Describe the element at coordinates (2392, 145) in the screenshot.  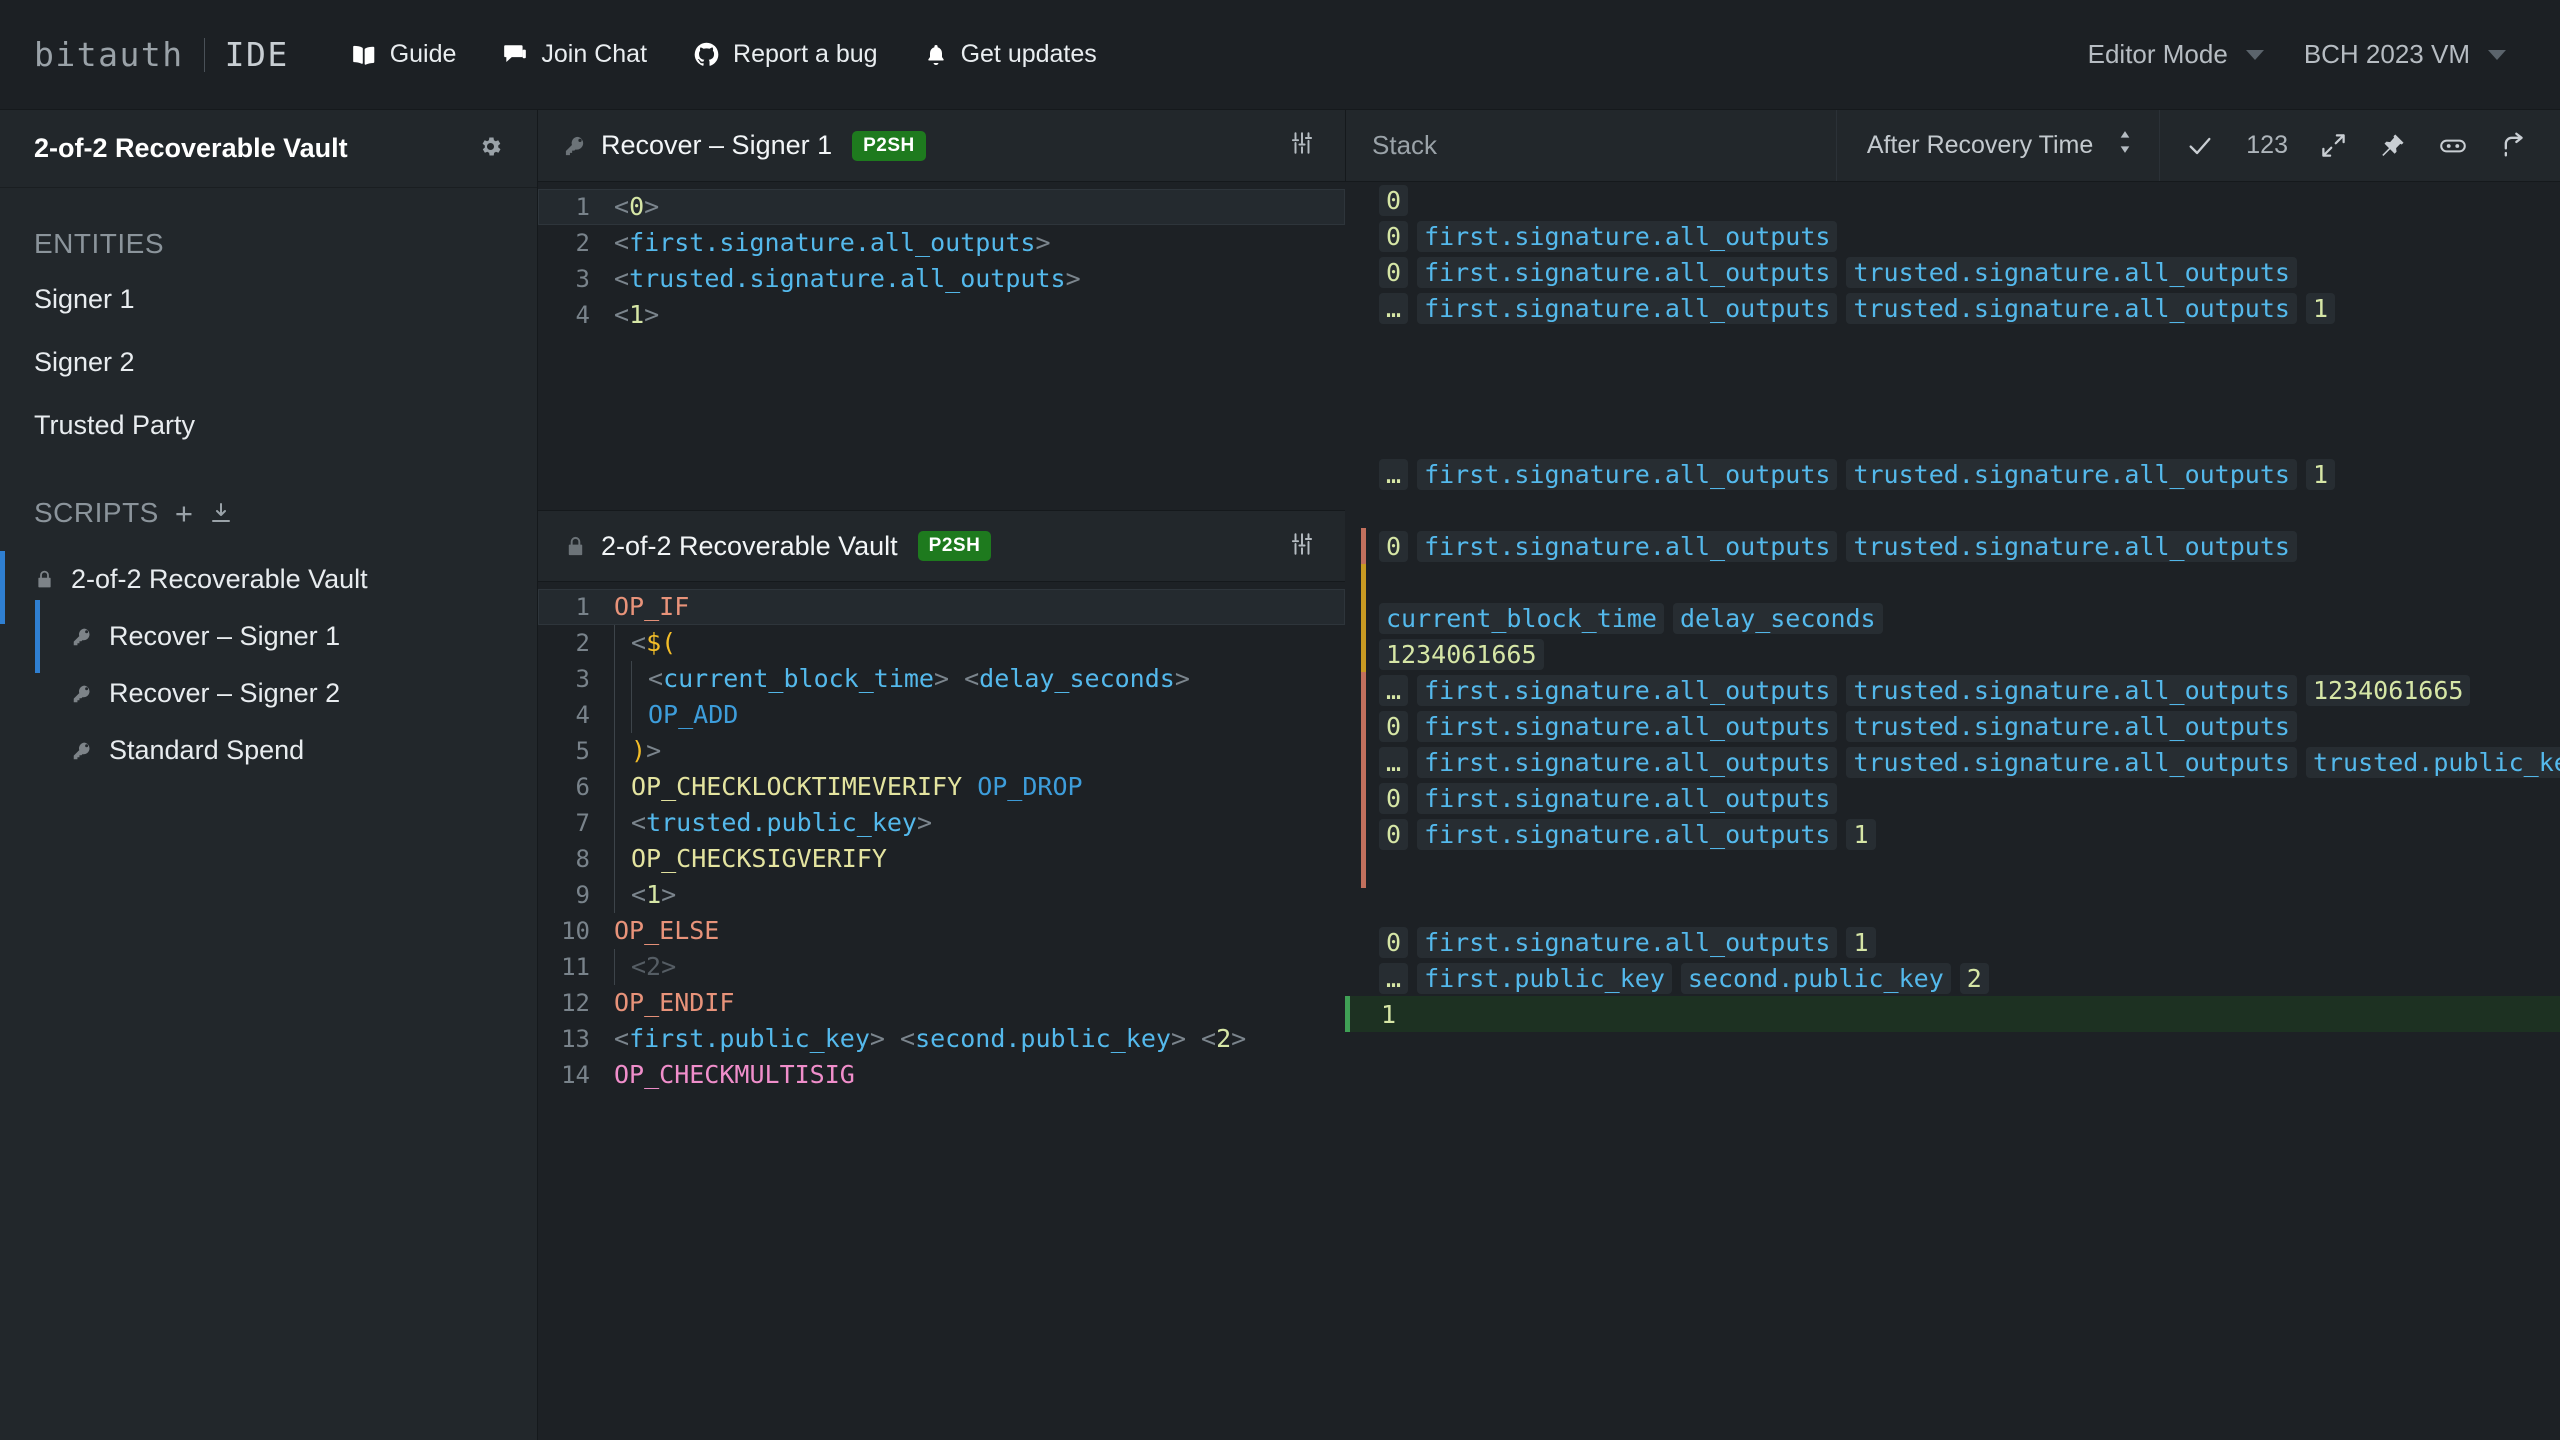
I see `pin-icon` at that location.